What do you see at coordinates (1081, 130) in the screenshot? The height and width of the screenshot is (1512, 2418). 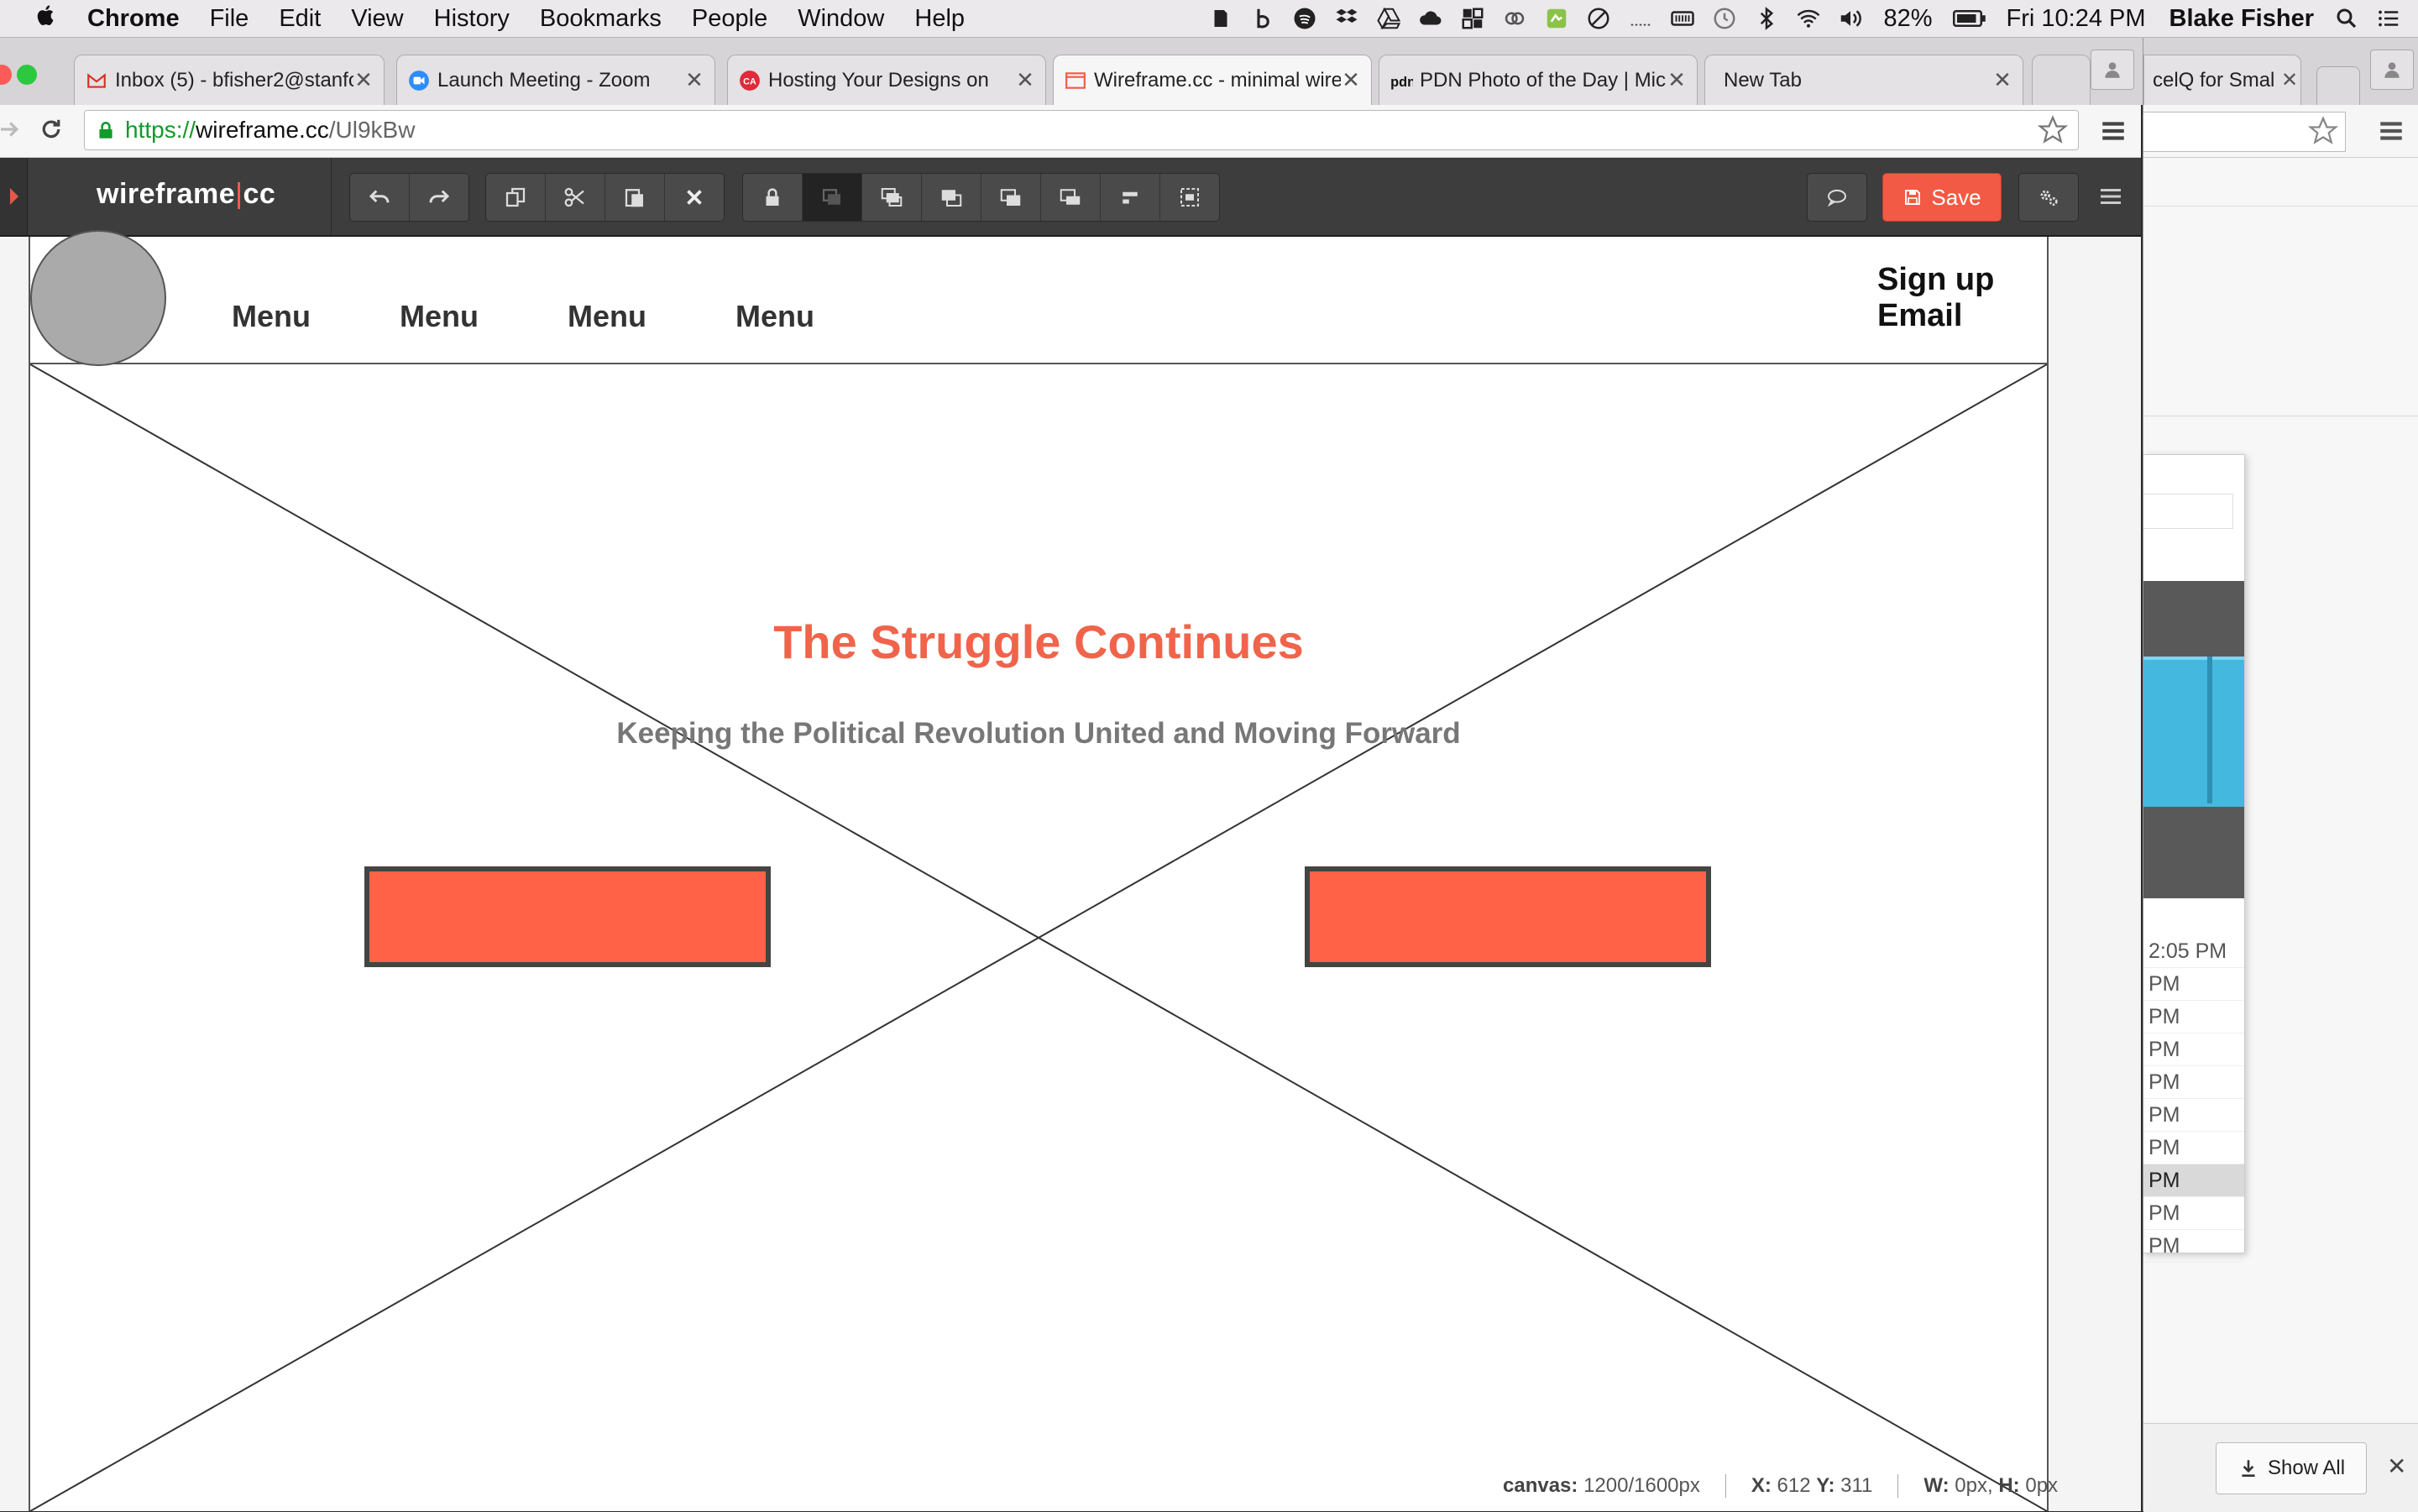 I see `address-bar: https://wireframe.cc/Ul9kBw` at bounding box center [1081, 130].